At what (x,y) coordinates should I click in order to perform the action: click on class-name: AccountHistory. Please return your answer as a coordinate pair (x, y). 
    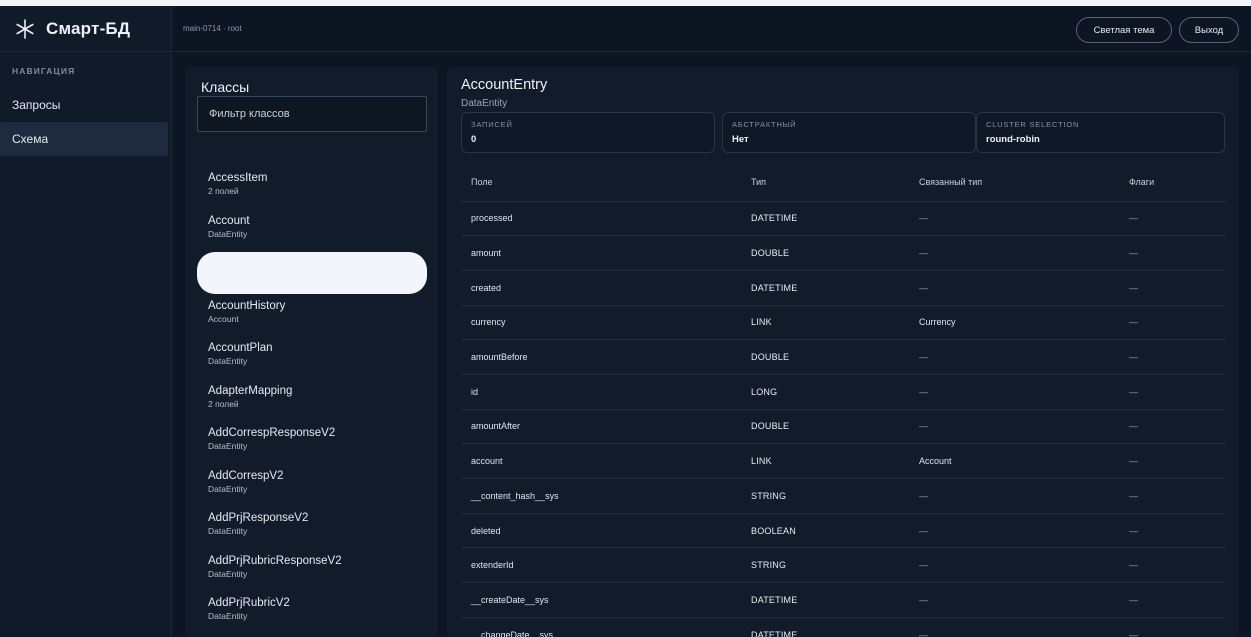
    Looking at the image, I should click on (247, 305).